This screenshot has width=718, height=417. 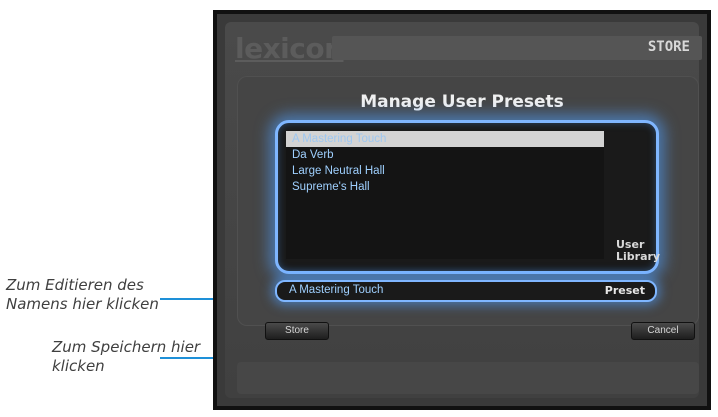 What do you see at coordinates (466, 291) in the screenshot?
I see `preset-name-field: A Mastering Touch Preset` at bounding box center [466, 291].